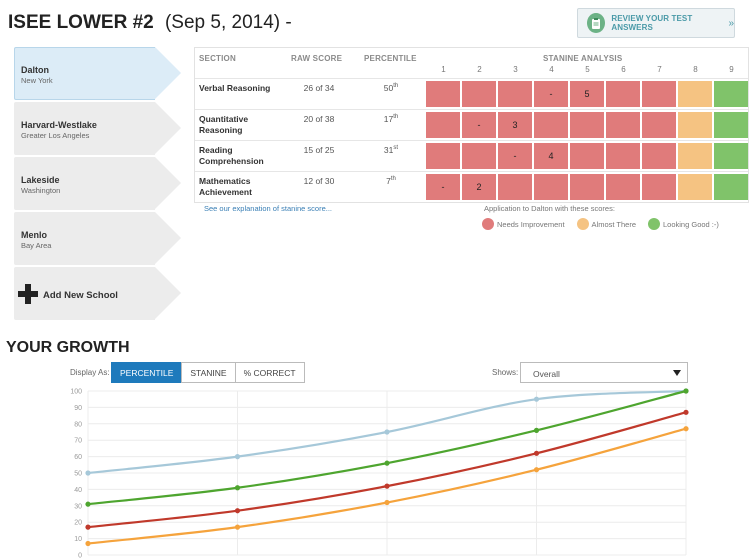  What do you see at coordinates (78, 506) in the screenshot?
I see `y-tick-label: 30` at bounding box center [78, 506].